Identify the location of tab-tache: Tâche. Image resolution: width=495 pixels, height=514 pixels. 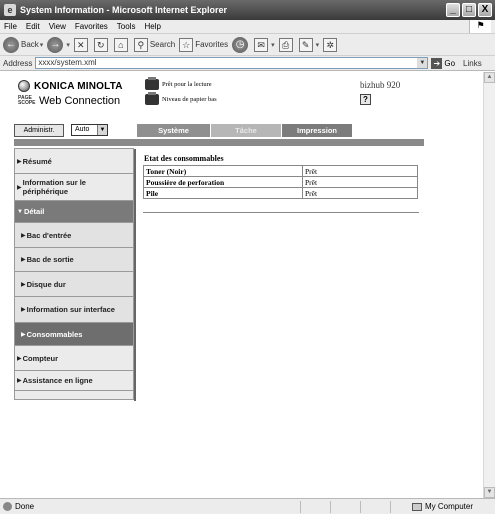
(246, 130).